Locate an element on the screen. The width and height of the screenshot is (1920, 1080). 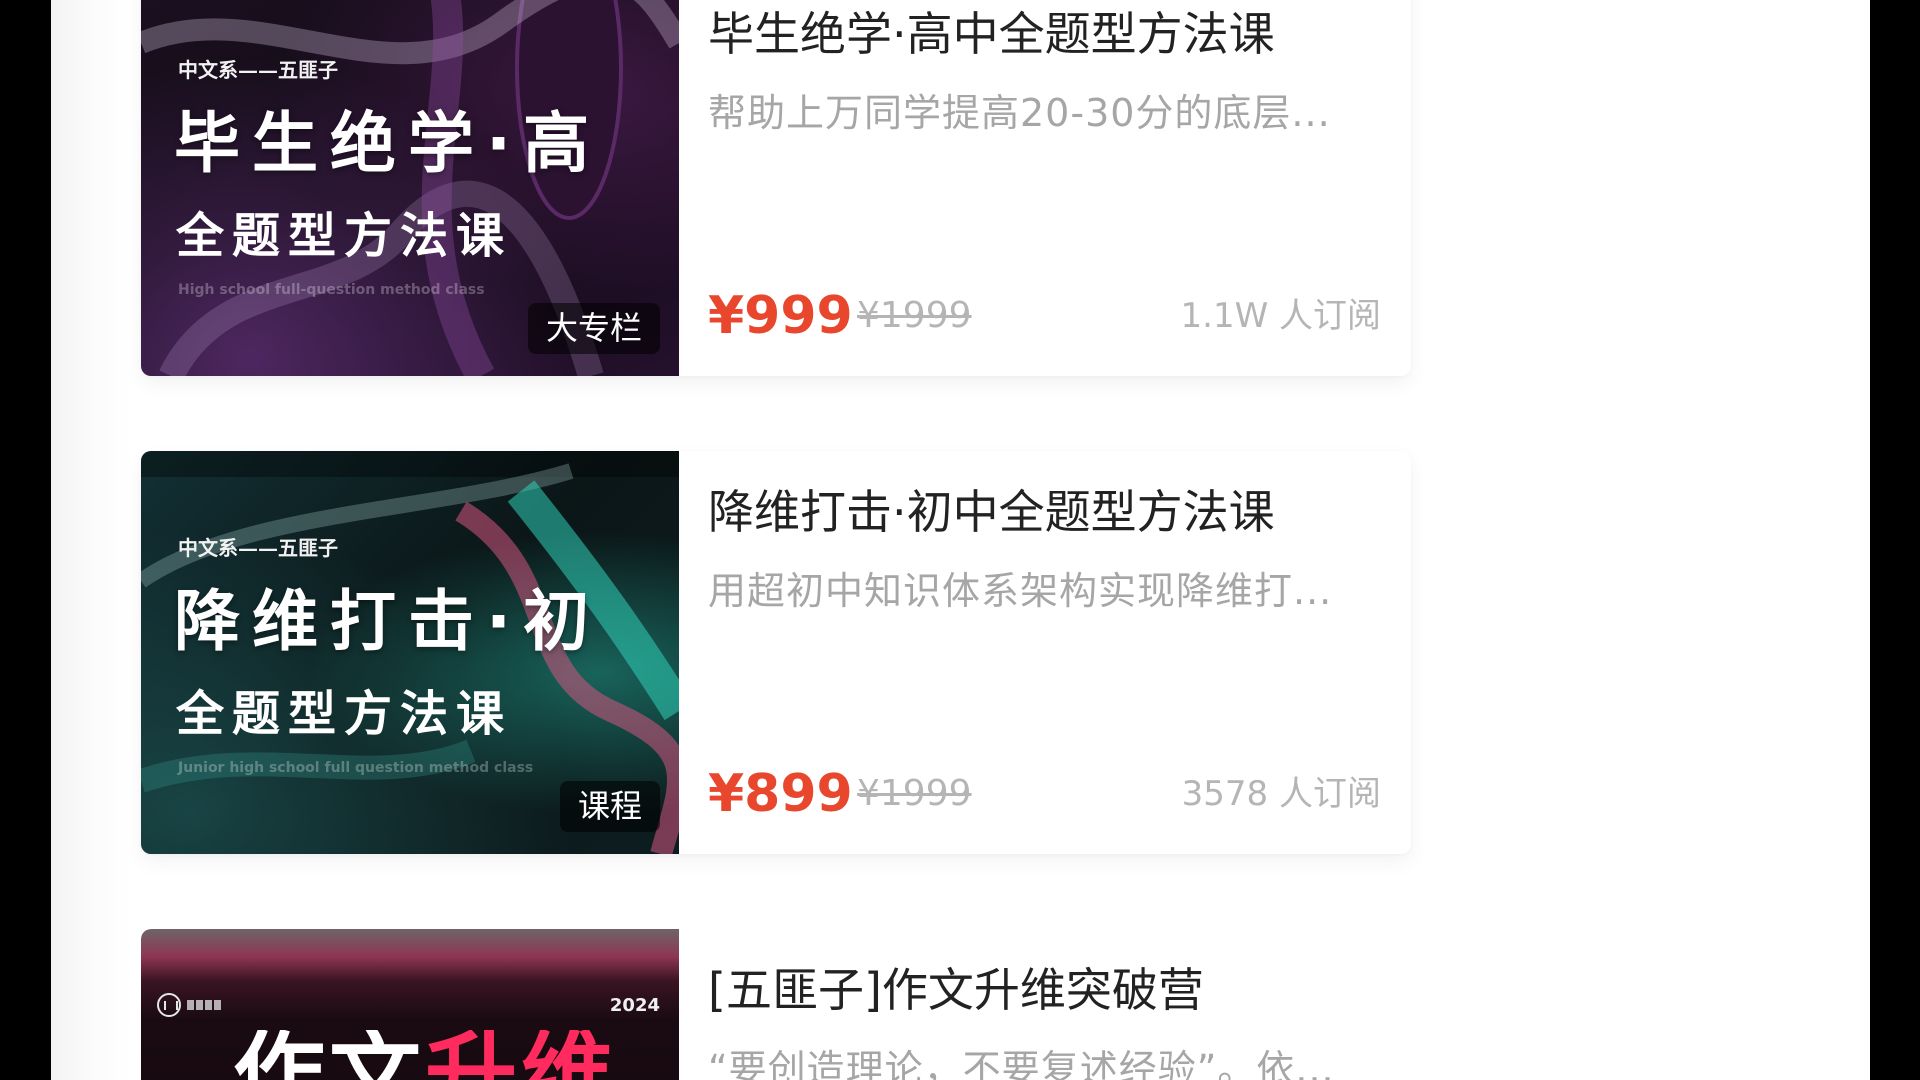
brand-logo-mark is located at coordinates (169, 1005).